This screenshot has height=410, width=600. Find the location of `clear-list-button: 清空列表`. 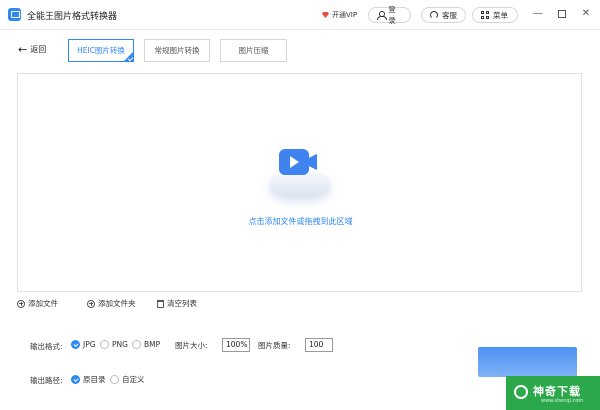

clear-list-button: 清空列表 is located at coordinates (177, 303).